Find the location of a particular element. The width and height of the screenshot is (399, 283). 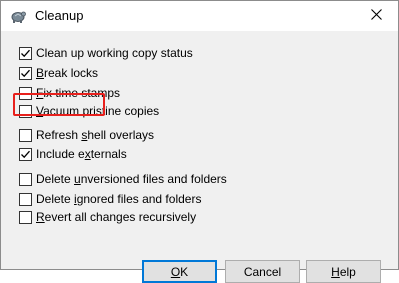

help-button: Help is located at coordinates (343, 271).